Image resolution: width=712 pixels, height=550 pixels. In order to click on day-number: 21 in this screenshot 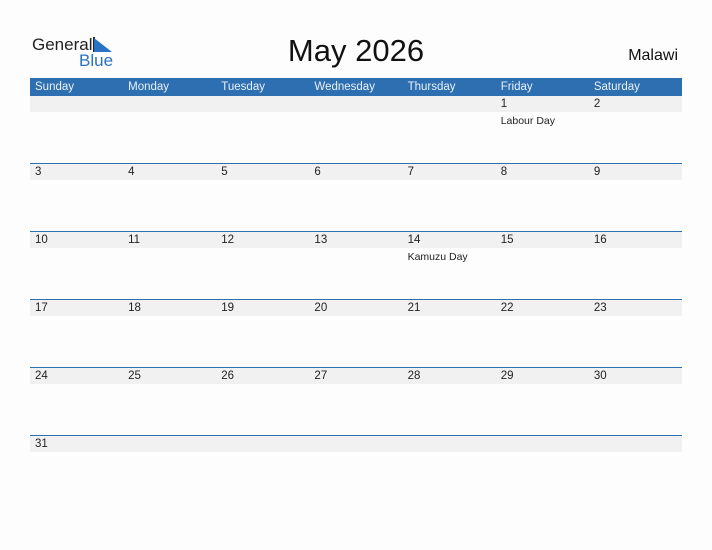, I will do `click(414, 308)`.